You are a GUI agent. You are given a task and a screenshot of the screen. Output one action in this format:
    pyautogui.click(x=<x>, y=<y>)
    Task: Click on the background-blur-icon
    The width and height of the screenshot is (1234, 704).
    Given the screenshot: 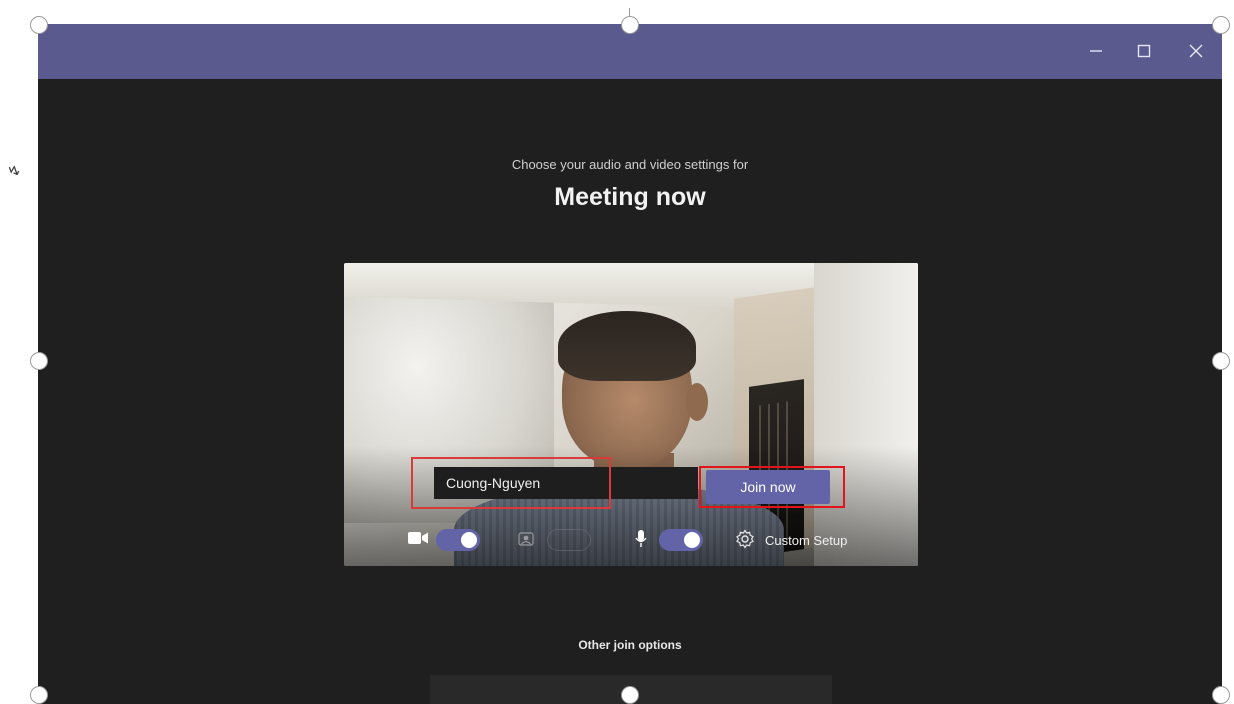 What is the action you would take?
    pyautogui.click(x=526, y=541)
    